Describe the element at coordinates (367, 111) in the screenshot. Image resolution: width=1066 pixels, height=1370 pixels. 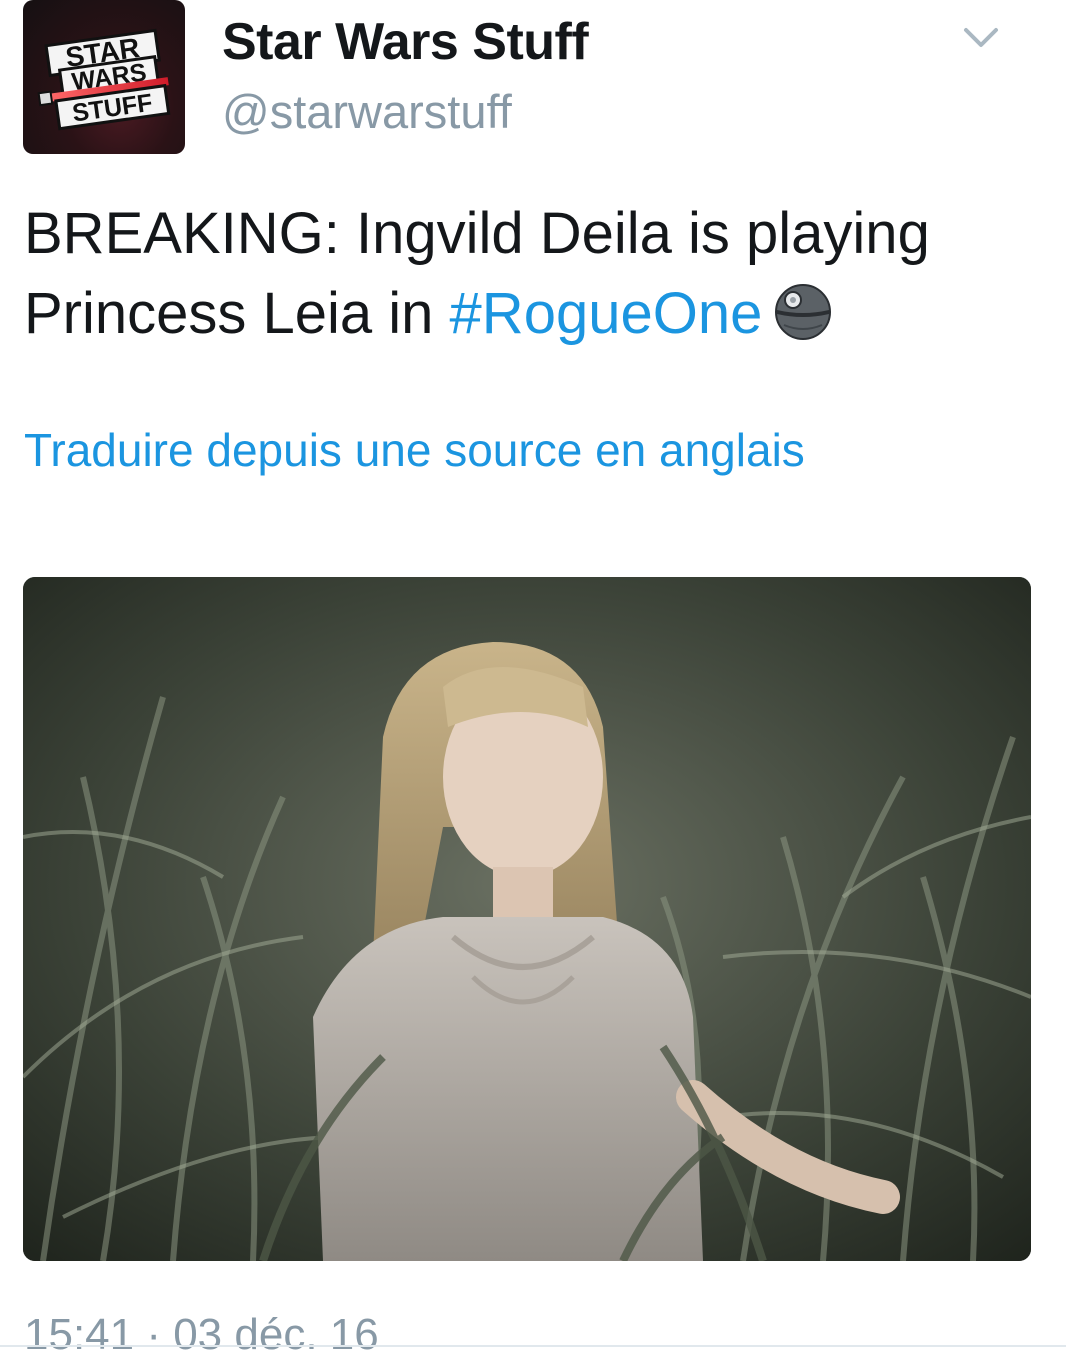
I see `author-handle: @starwarstuff` at that location.